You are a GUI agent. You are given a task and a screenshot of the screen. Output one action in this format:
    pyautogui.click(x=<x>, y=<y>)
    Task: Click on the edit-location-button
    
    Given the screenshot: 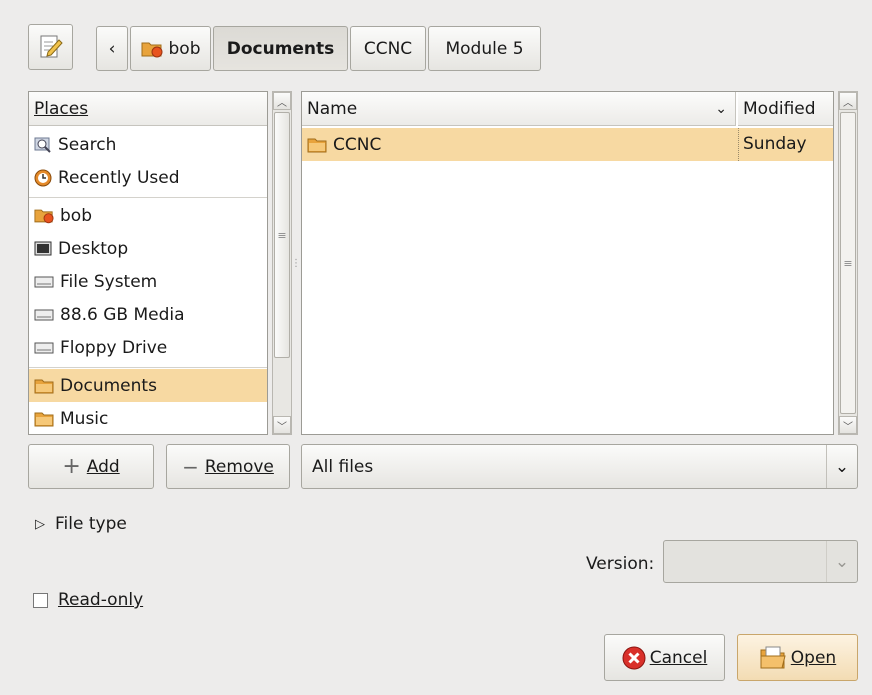 What is the action you would take?
    pyautogui.click(x=50, y=47)
    